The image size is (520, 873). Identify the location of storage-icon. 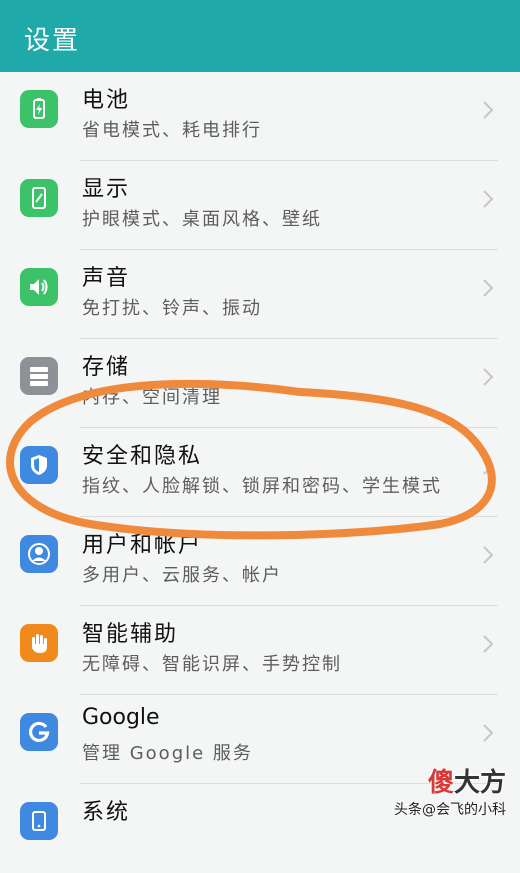
(39, 376).